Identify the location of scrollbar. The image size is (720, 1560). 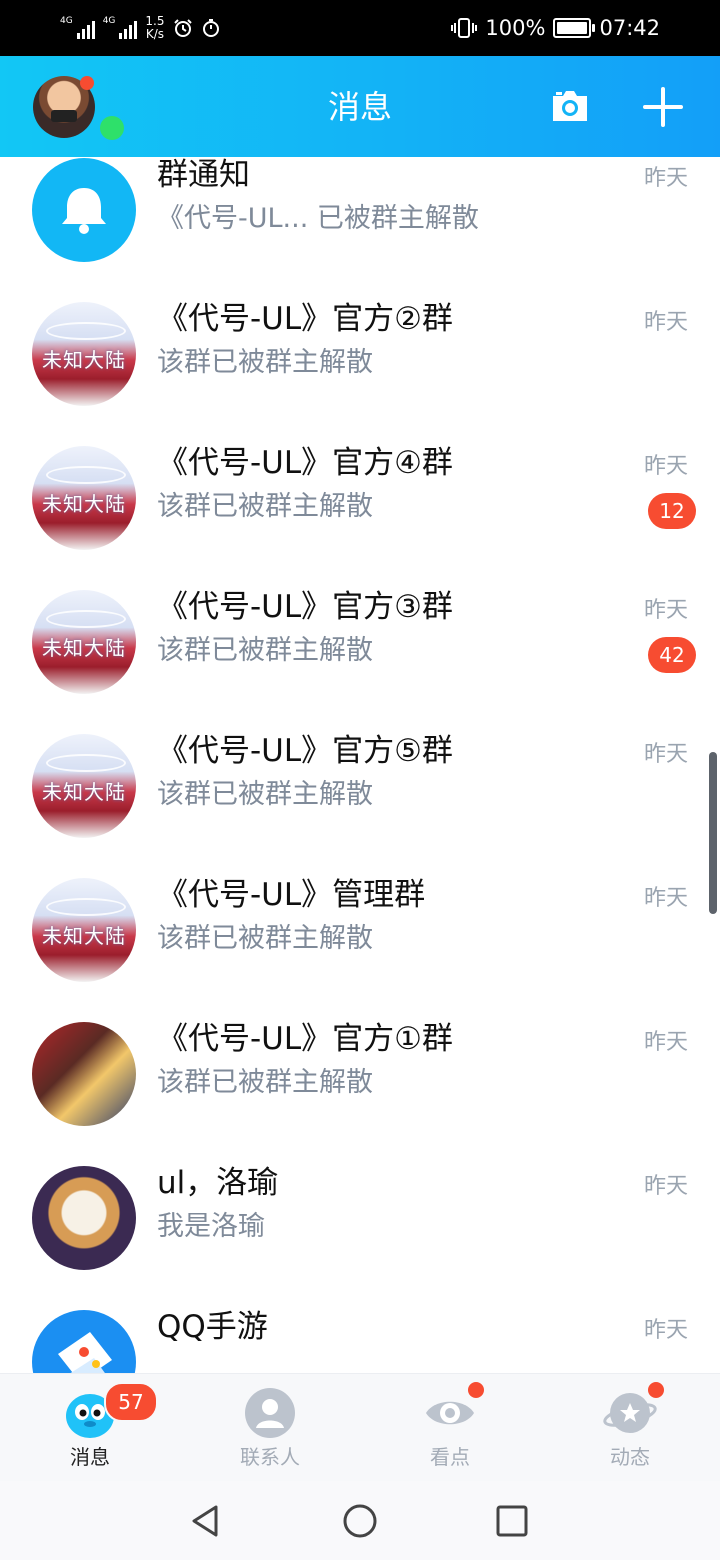
(713, 833).